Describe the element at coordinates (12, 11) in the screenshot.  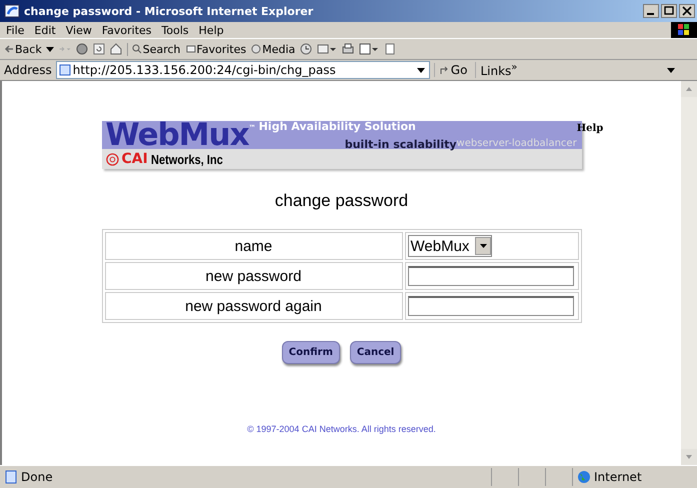
I see `browser-icon` at that location.